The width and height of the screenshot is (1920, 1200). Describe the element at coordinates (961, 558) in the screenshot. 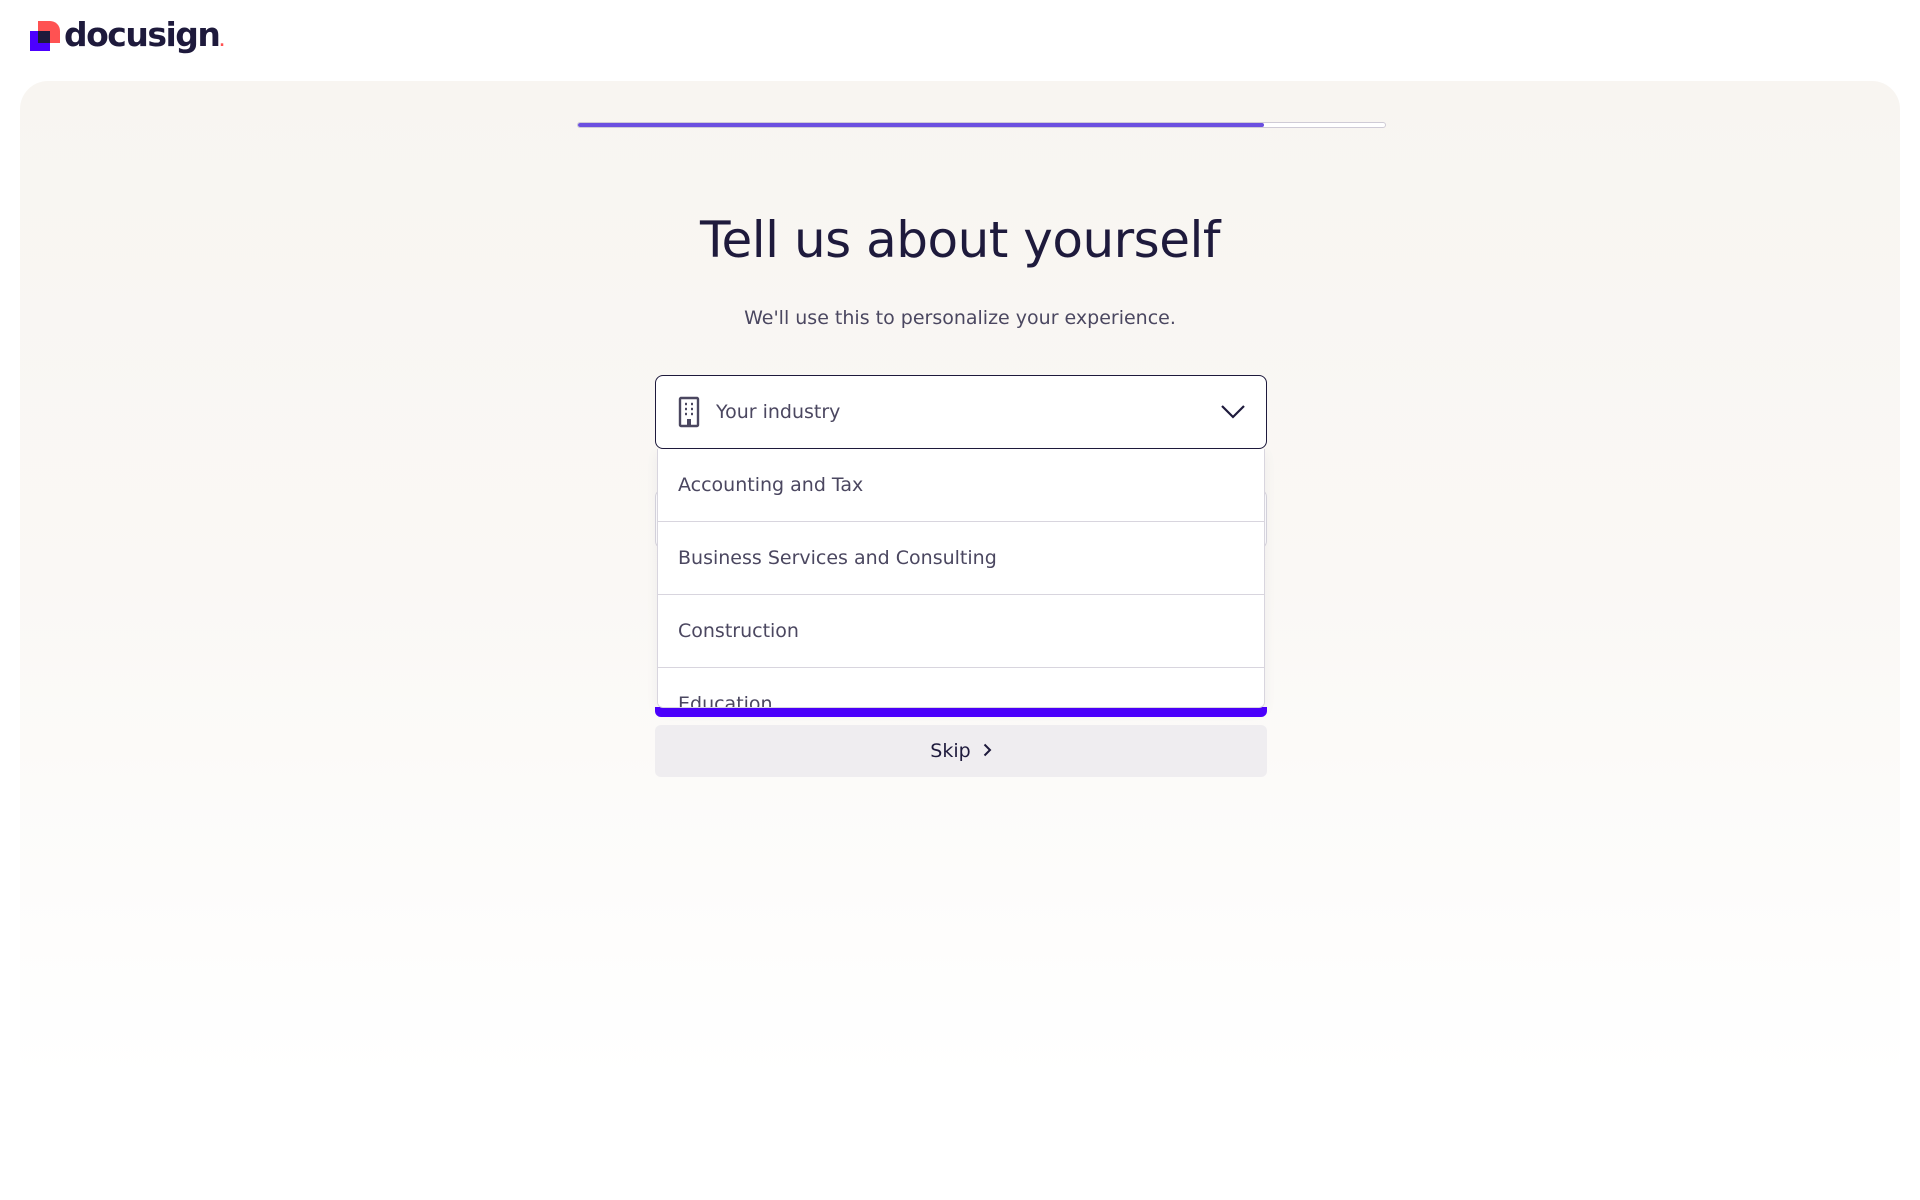

I see `industry-option-business-services: Business Services and Consulting` at that location.